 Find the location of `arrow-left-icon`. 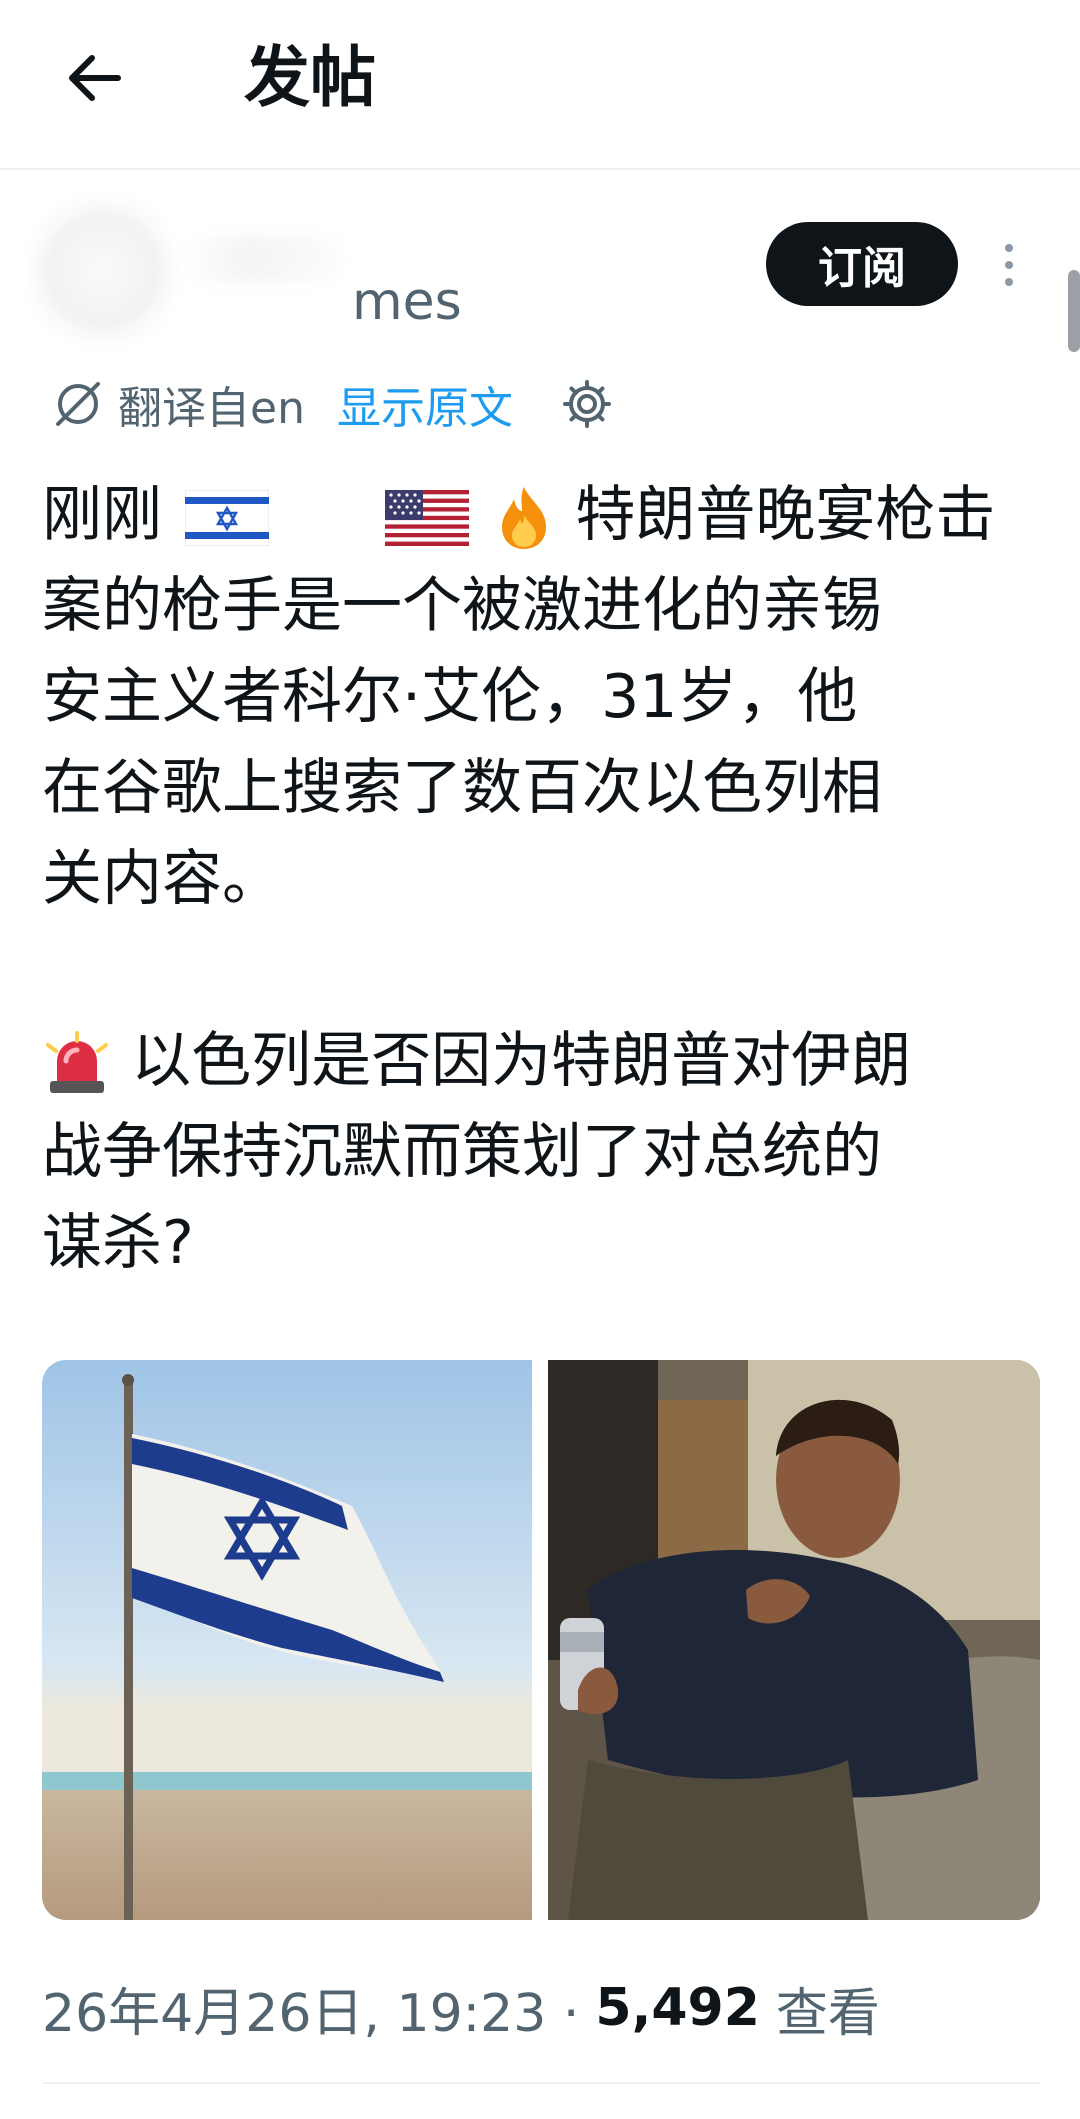

arrow-left-icon is located at coordinates (94, 78).